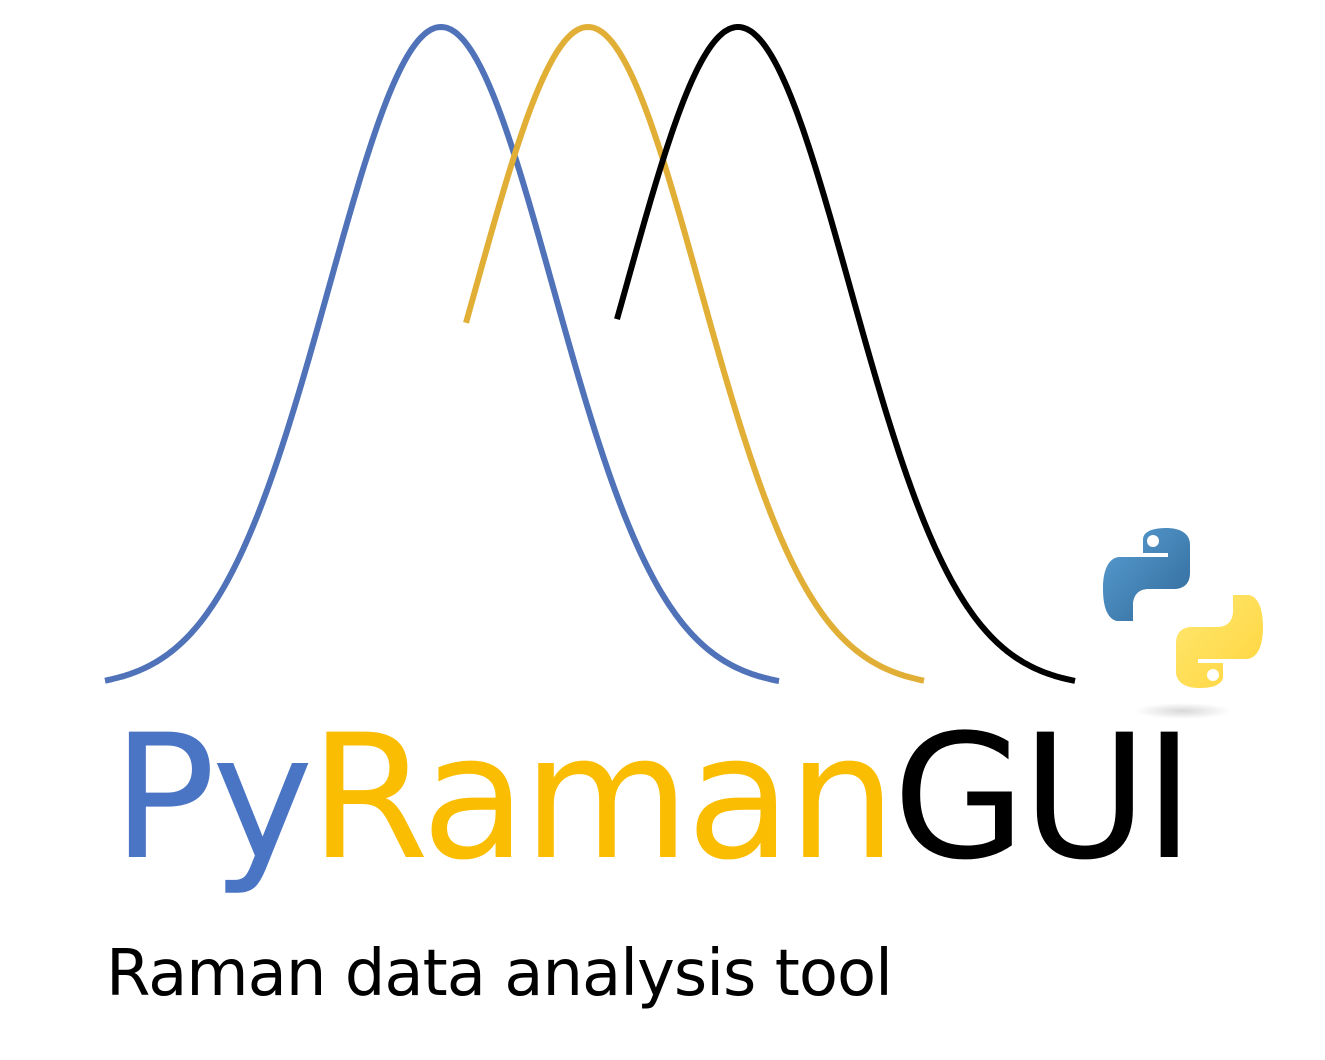  I want to click on python-logo-icon, so click(1183, 623).